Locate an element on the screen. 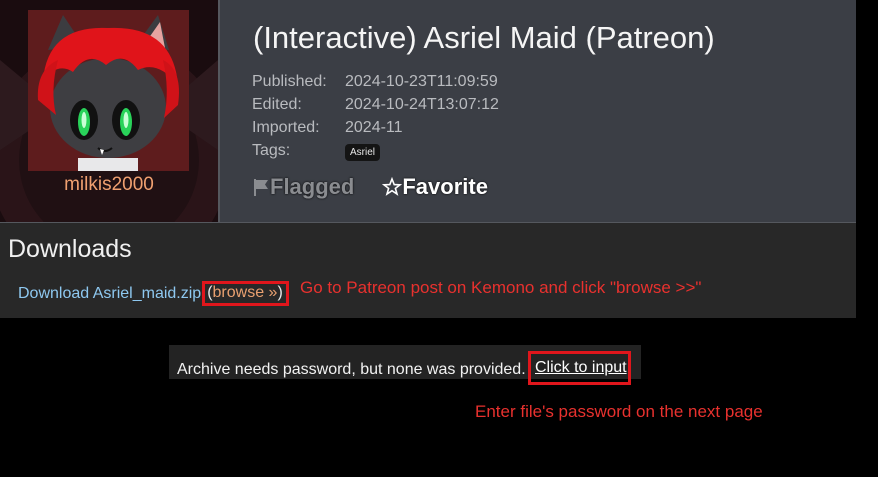 This screenshot has height=477, width=878. meta-published: Published: 2024-10-23T11:09:59 is located at coordinates (375, 81).